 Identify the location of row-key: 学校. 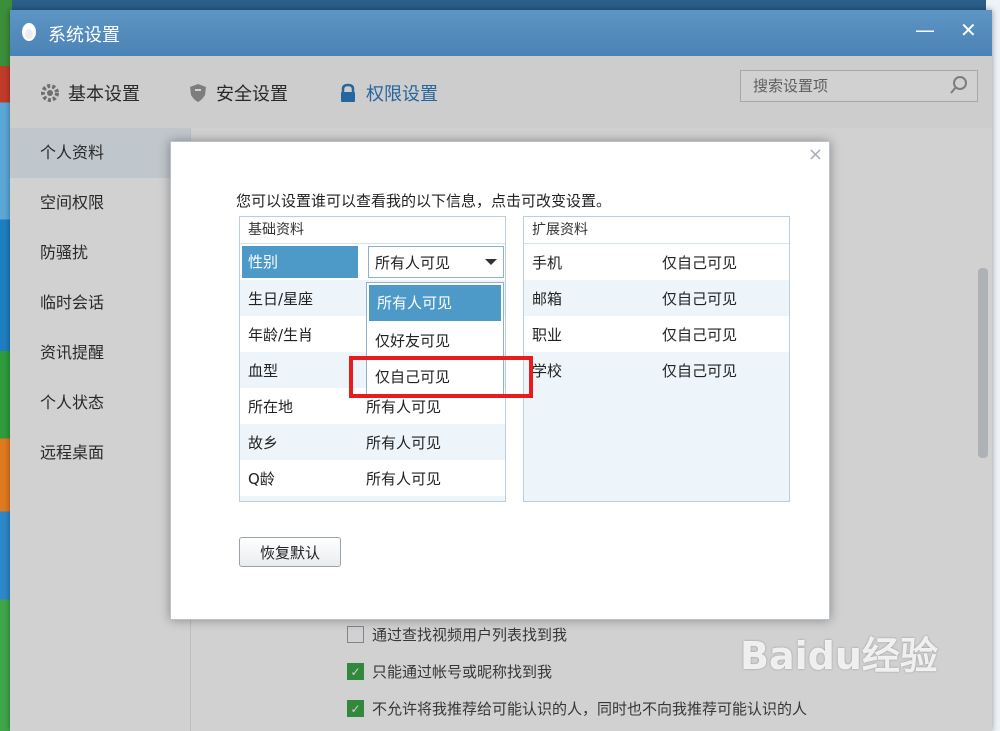
(547, 370).